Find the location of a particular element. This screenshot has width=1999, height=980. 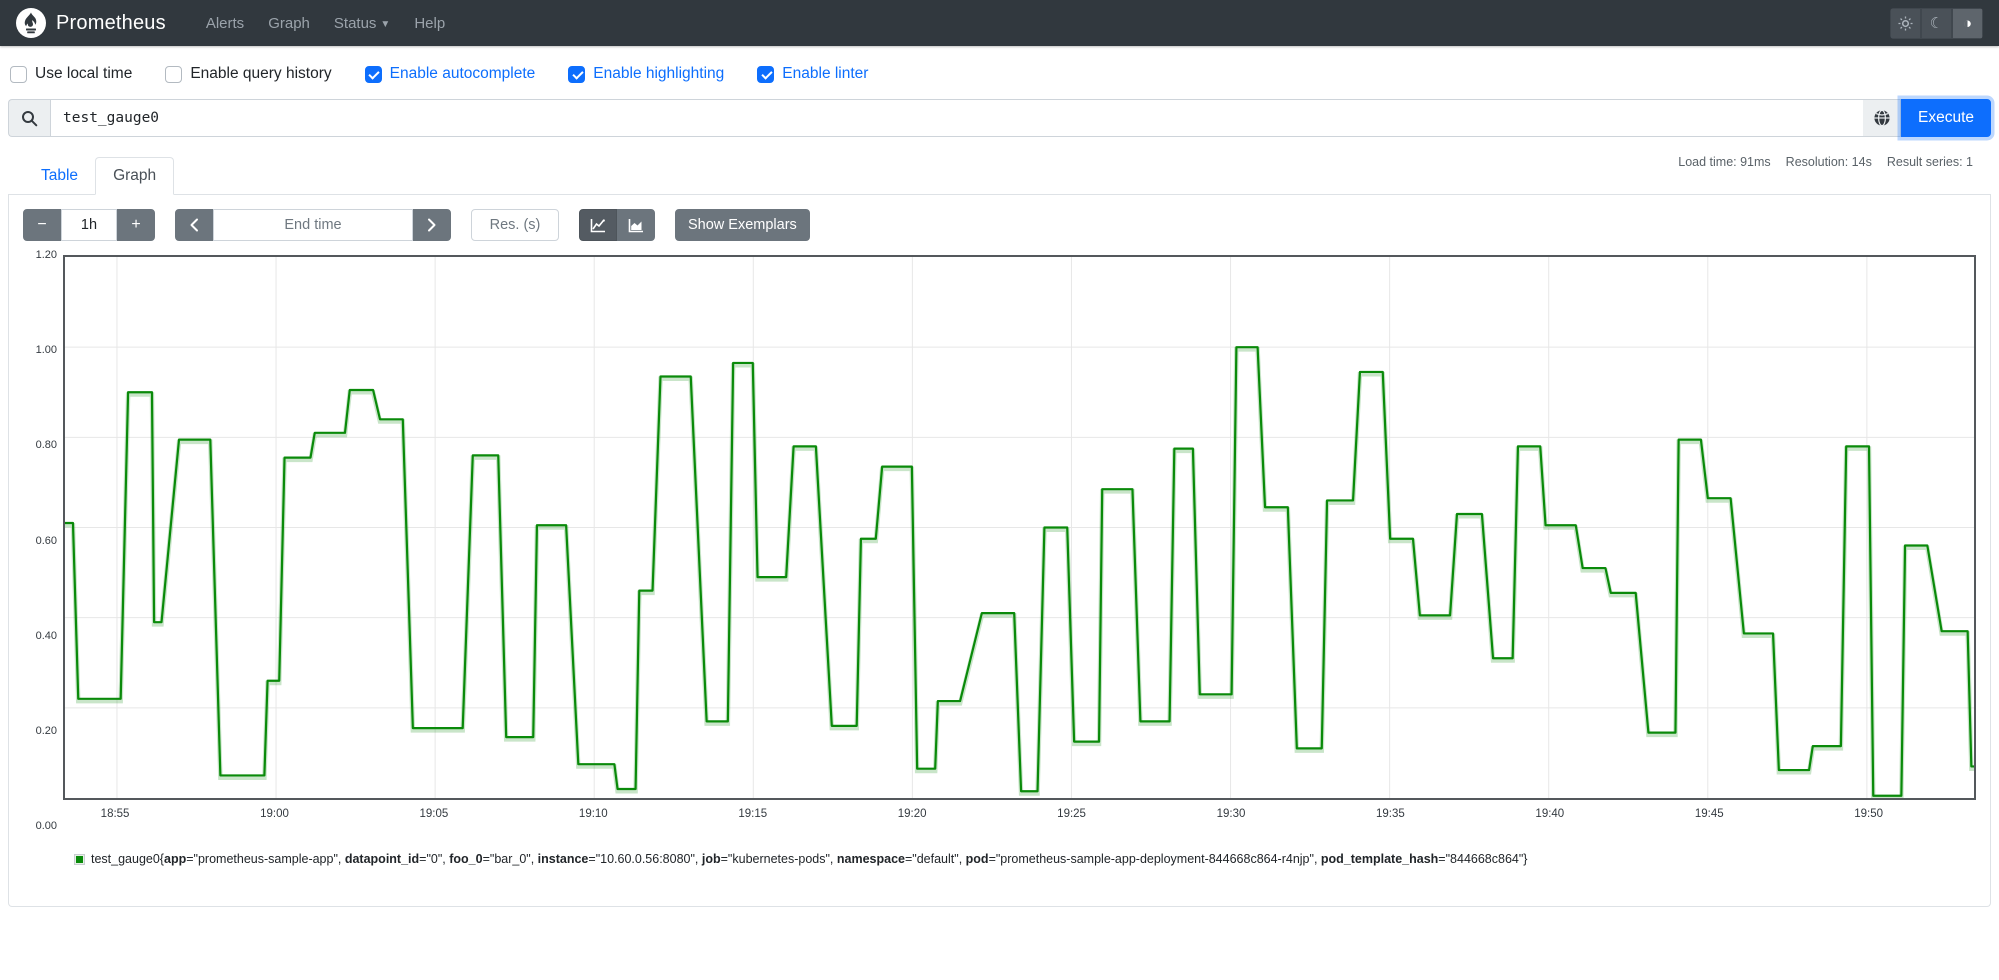

end-time-back-button is located at coordinates (194, 225).